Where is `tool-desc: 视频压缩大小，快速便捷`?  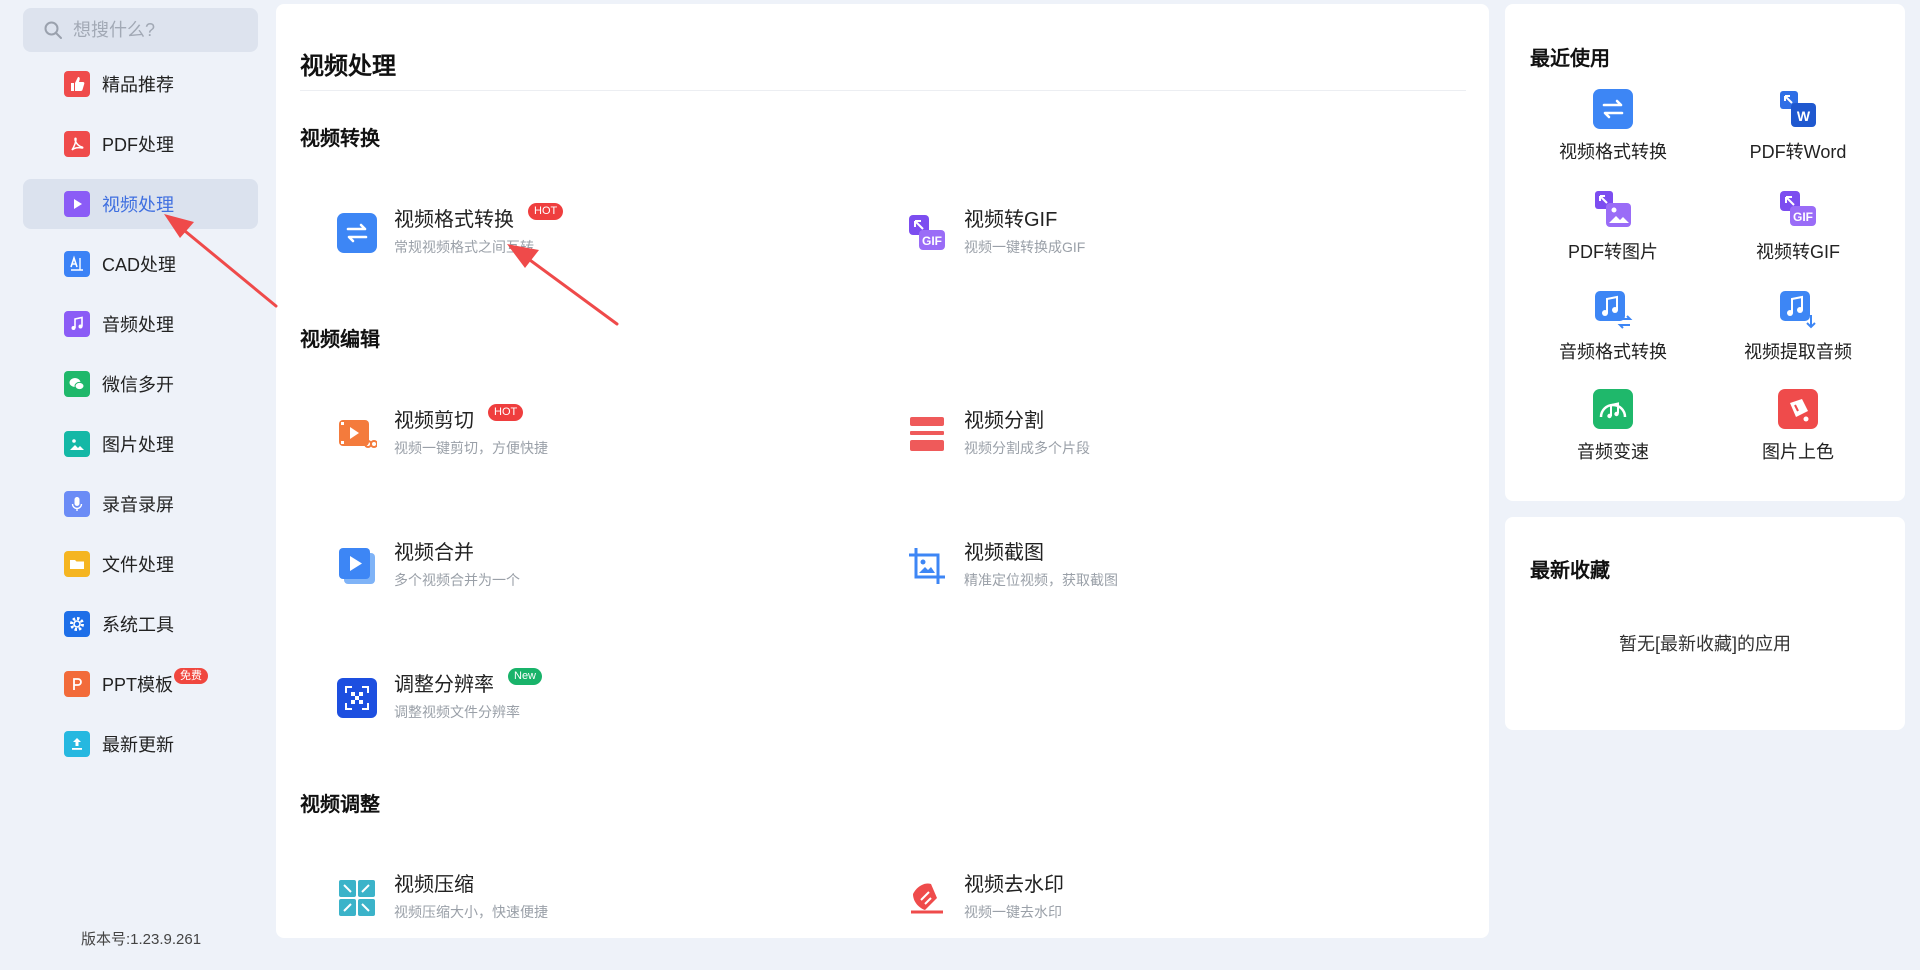 tool-desc: 视频压缩大小，快速便捷 is located at coordinates (471, 912).